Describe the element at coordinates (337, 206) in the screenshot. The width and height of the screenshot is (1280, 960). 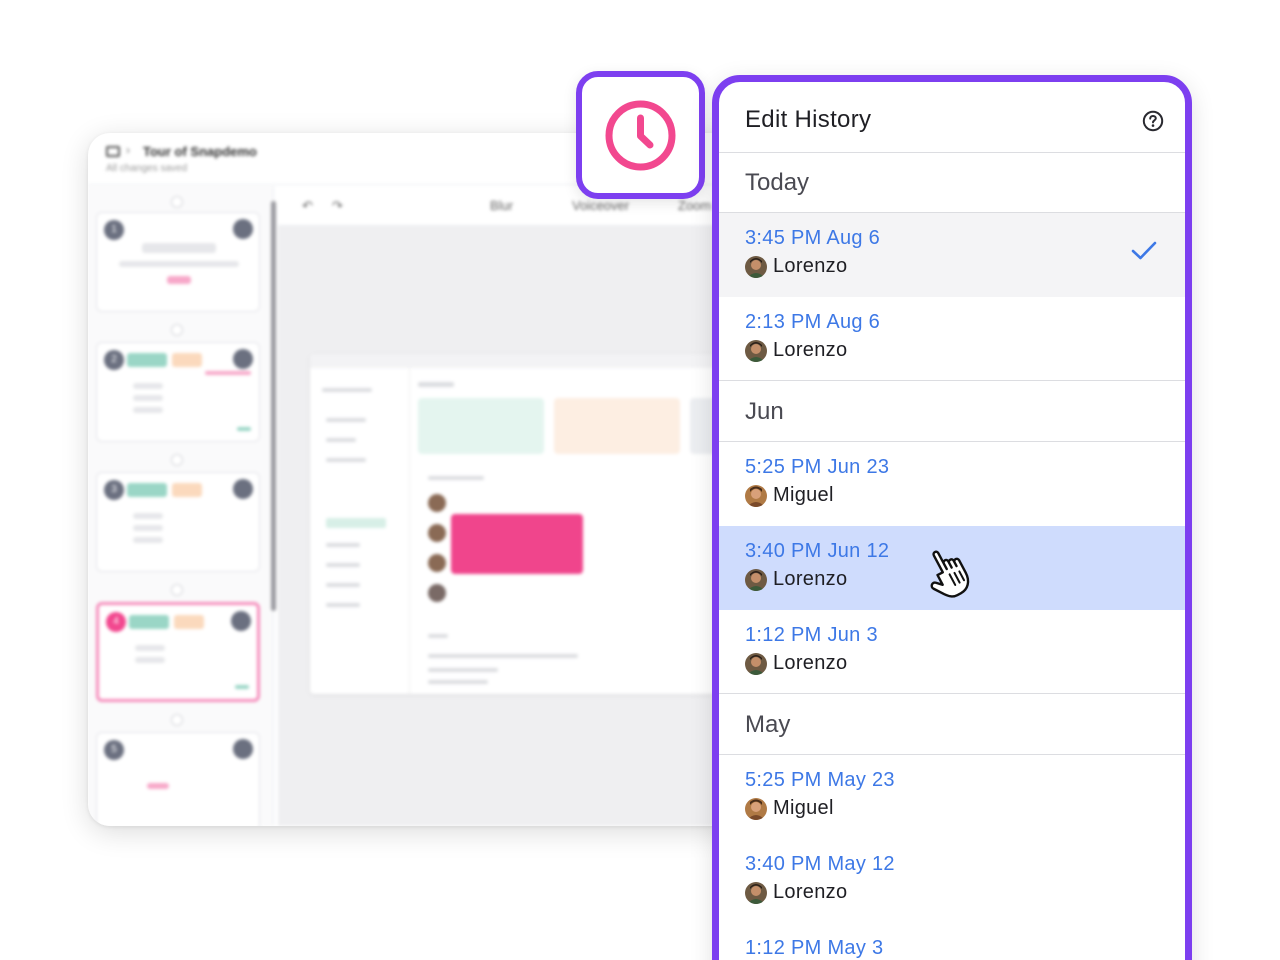
I see `redo-icon: ↷` at that location.